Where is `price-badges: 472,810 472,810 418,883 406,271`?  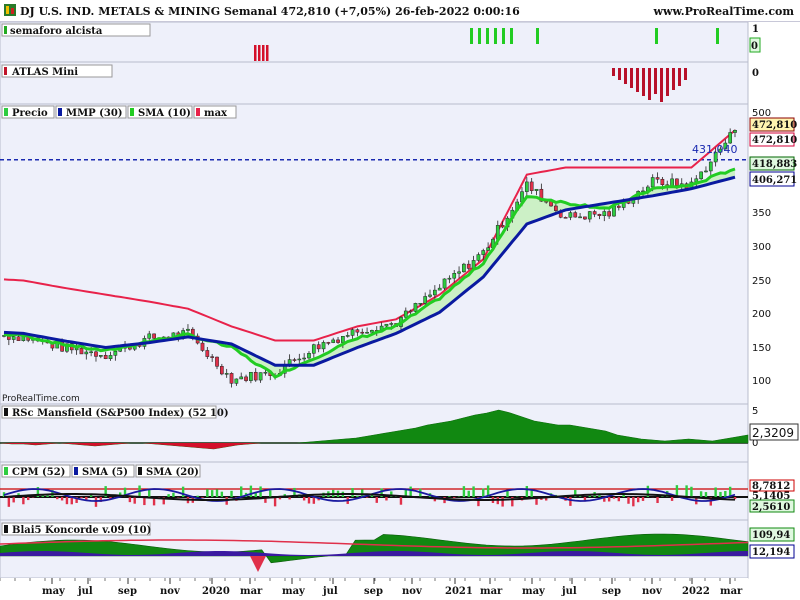 price-badges: 472,810 472,810 418,883 406,271 is located at coordinates (773, 152).